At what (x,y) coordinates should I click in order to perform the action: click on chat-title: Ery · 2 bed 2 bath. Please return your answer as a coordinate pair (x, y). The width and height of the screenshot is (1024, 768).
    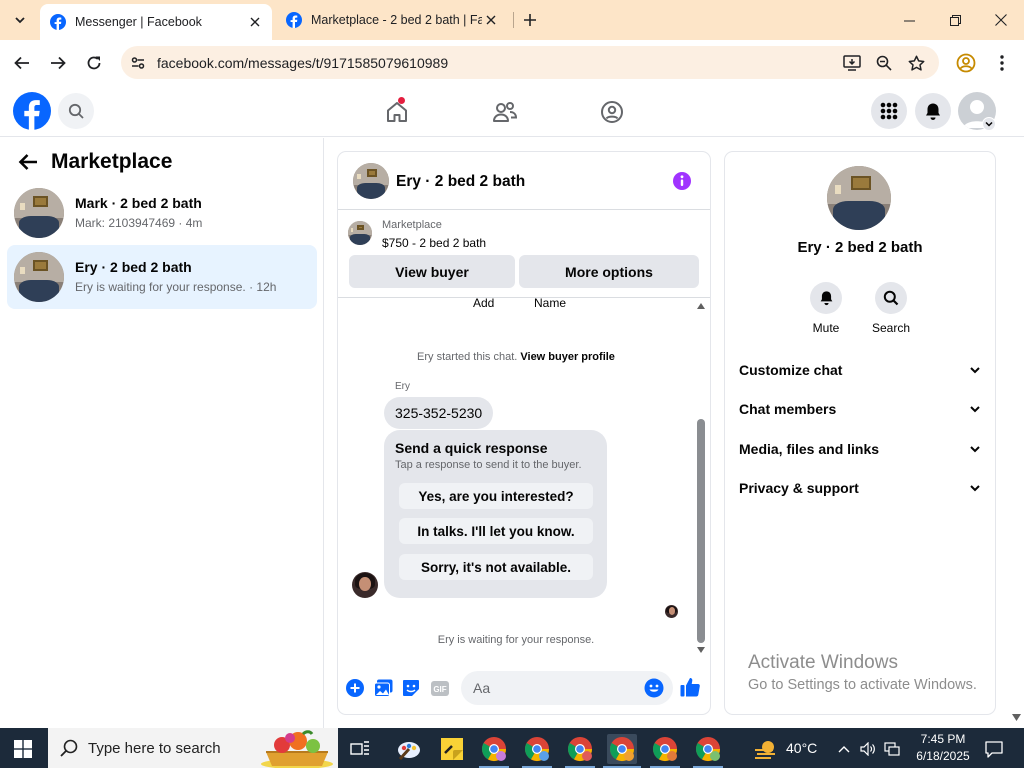
    Looking at the image, I should click on (460, 182).